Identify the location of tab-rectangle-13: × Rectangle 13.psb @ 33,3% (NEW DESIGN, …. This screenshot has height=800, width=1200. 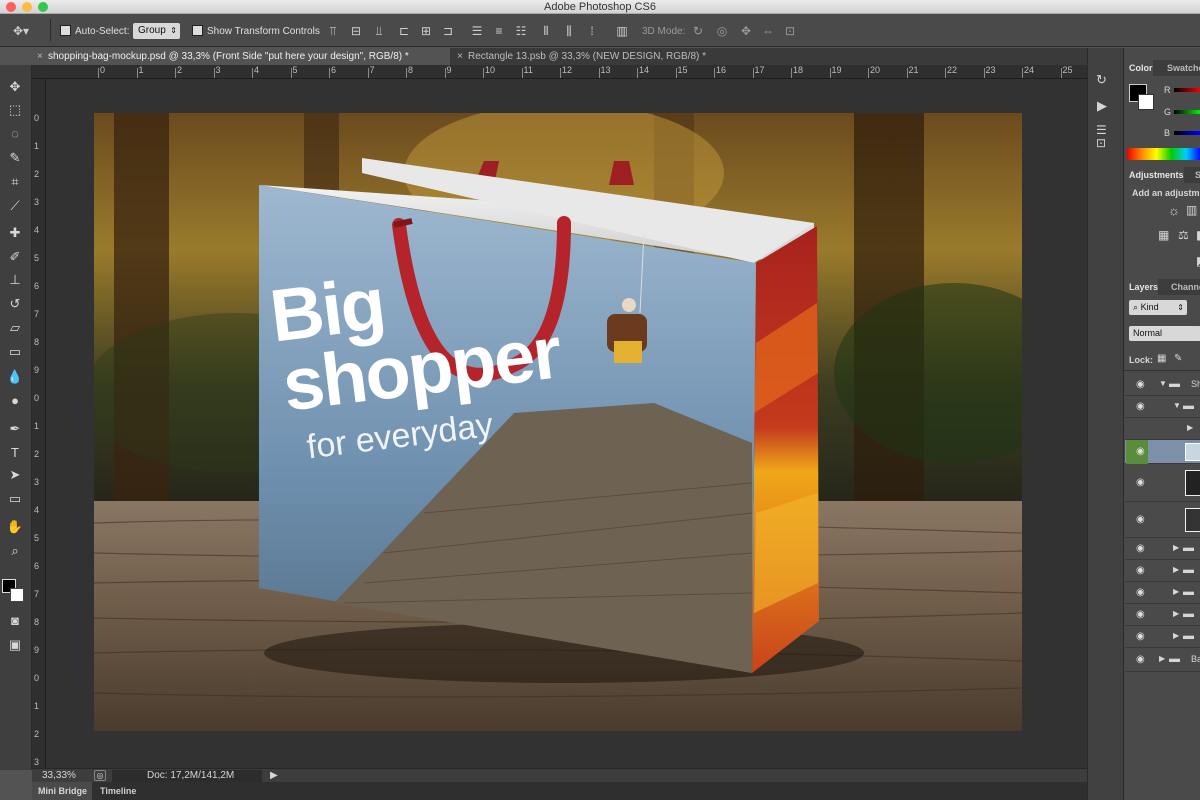
(602, 56).